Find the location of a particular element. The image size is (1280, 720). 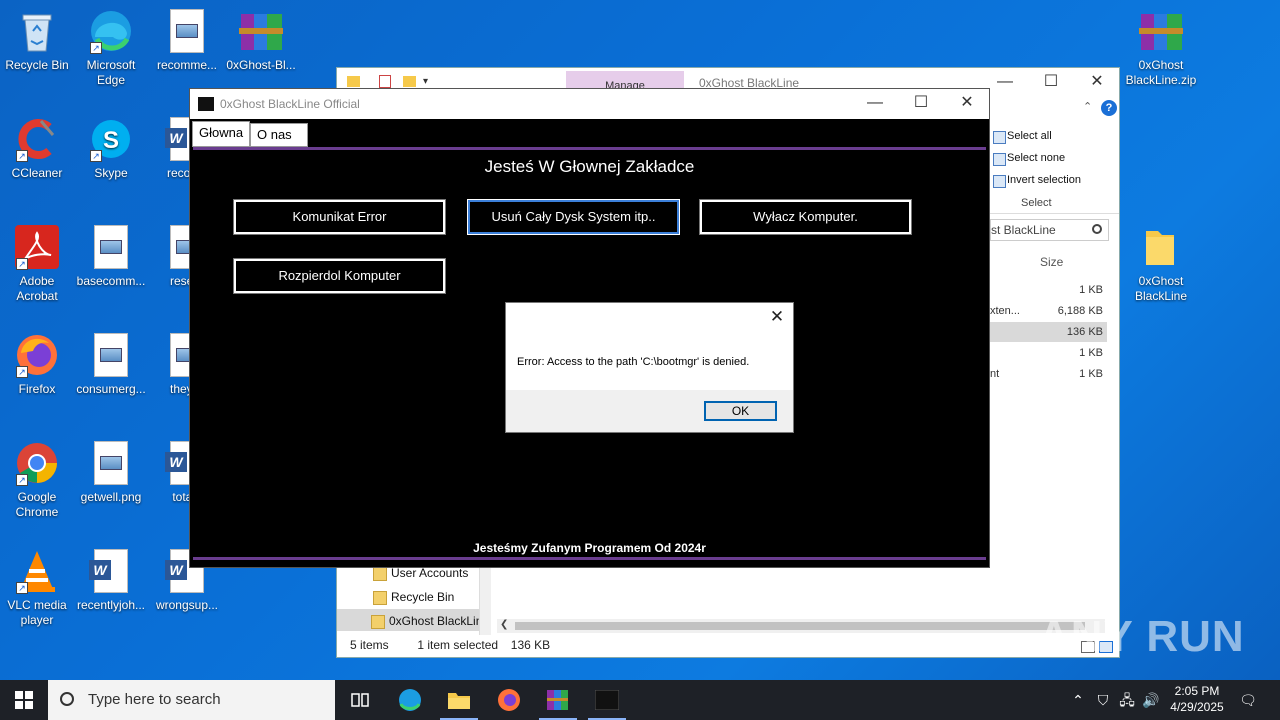

file-explorer-taskbar-icon is located at coordinates (459, 700).